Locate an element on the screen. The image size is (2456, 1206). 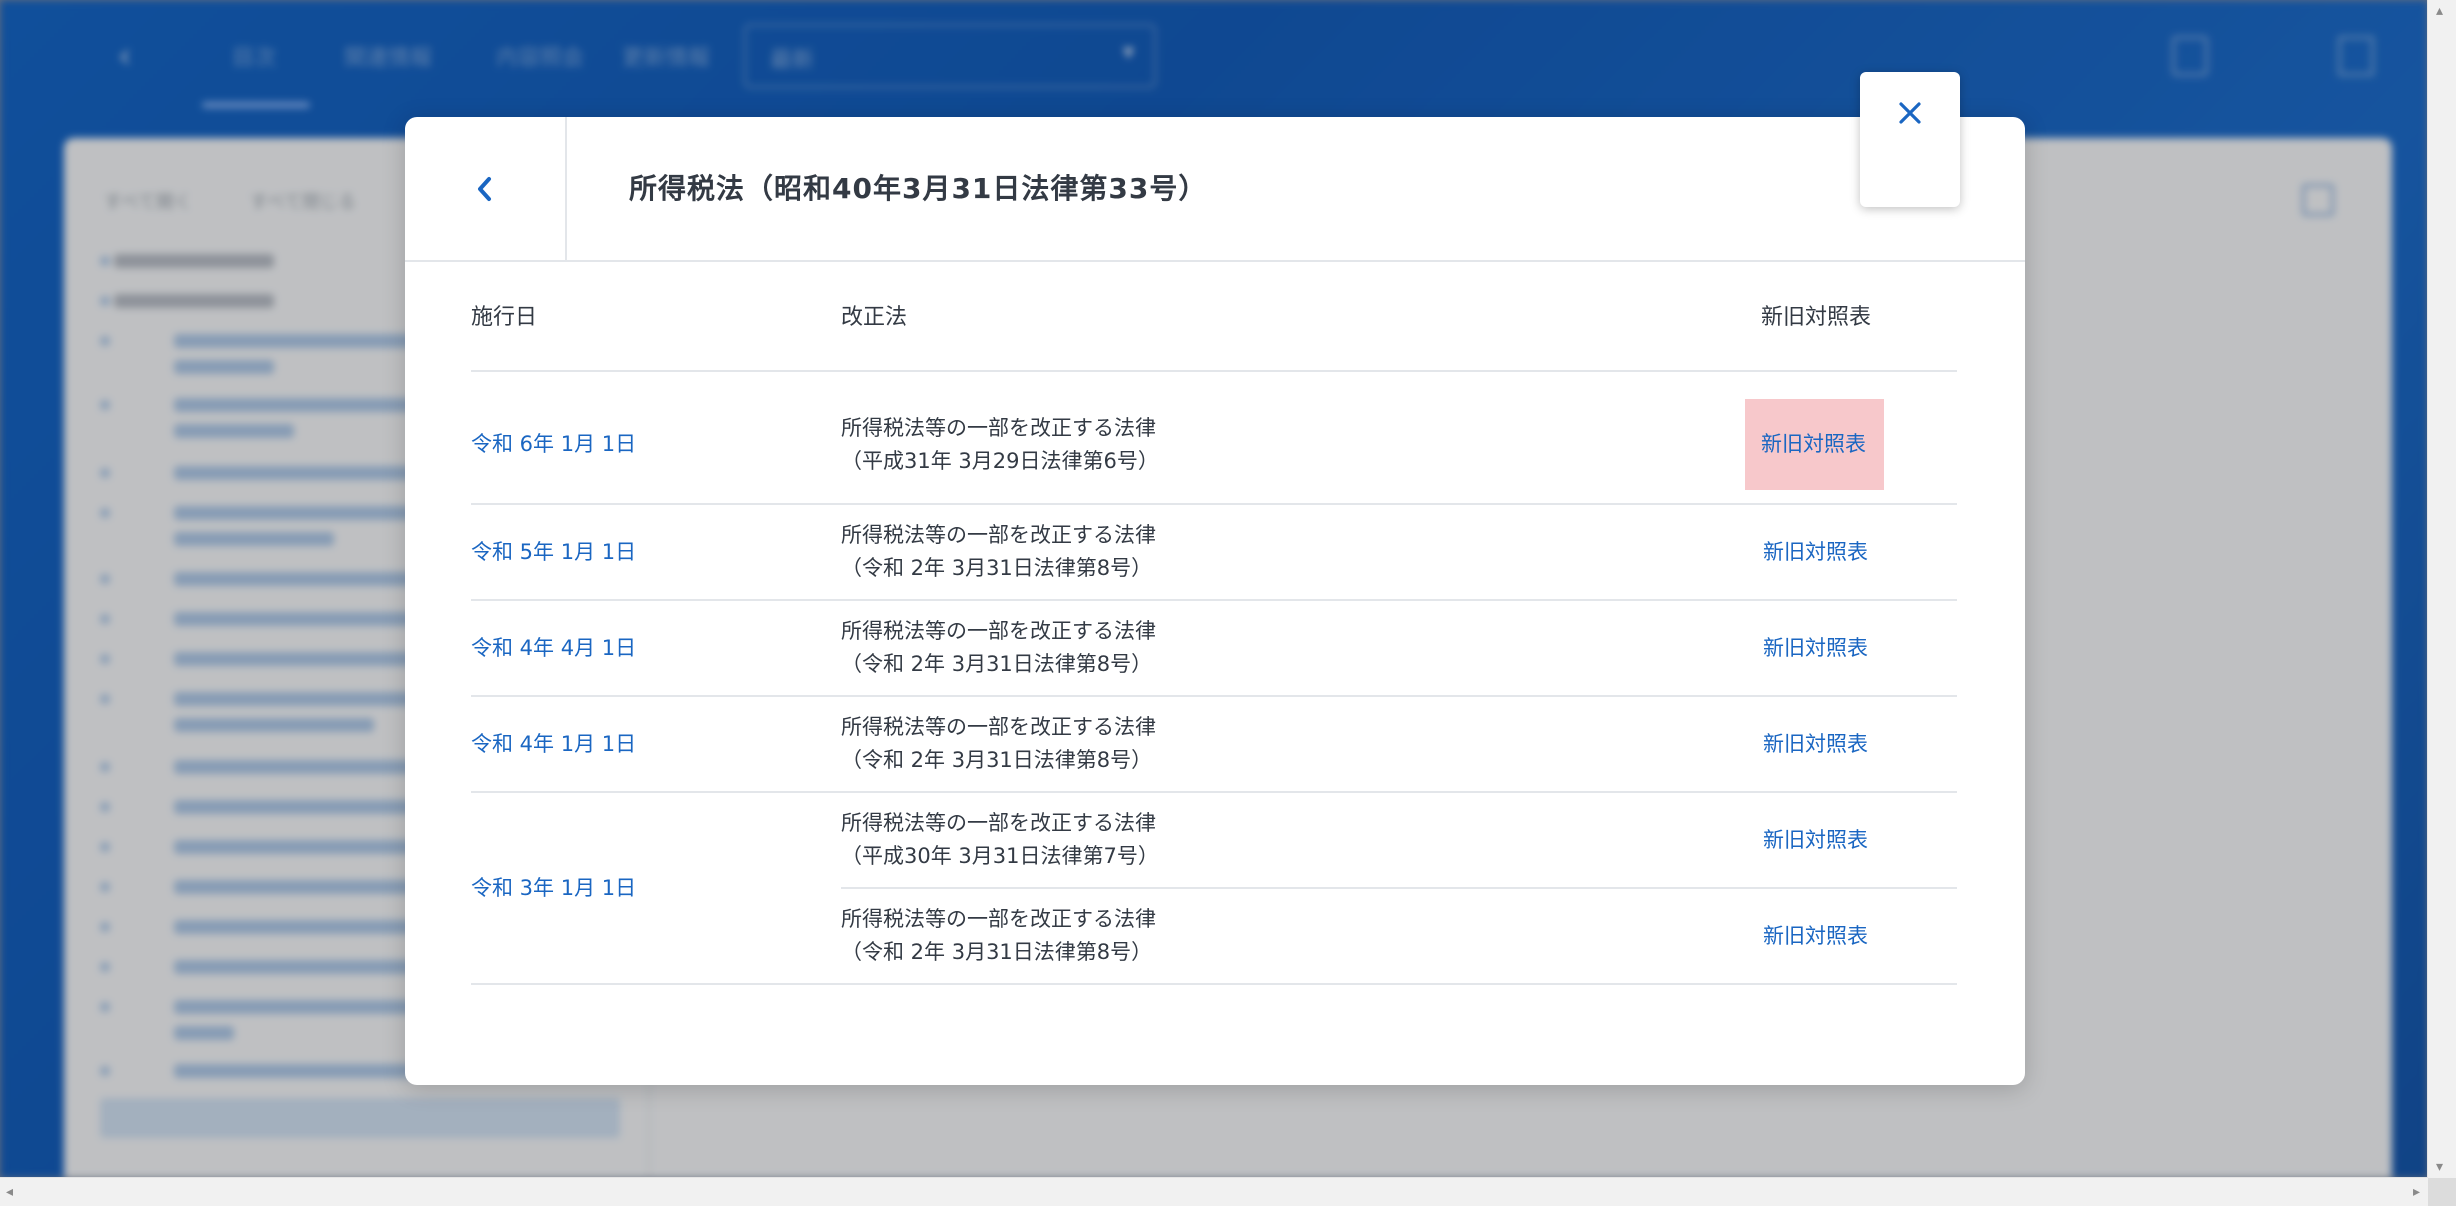
scroll-down-arrow-icon: ▾ is located at coordinates (2439, 1167).